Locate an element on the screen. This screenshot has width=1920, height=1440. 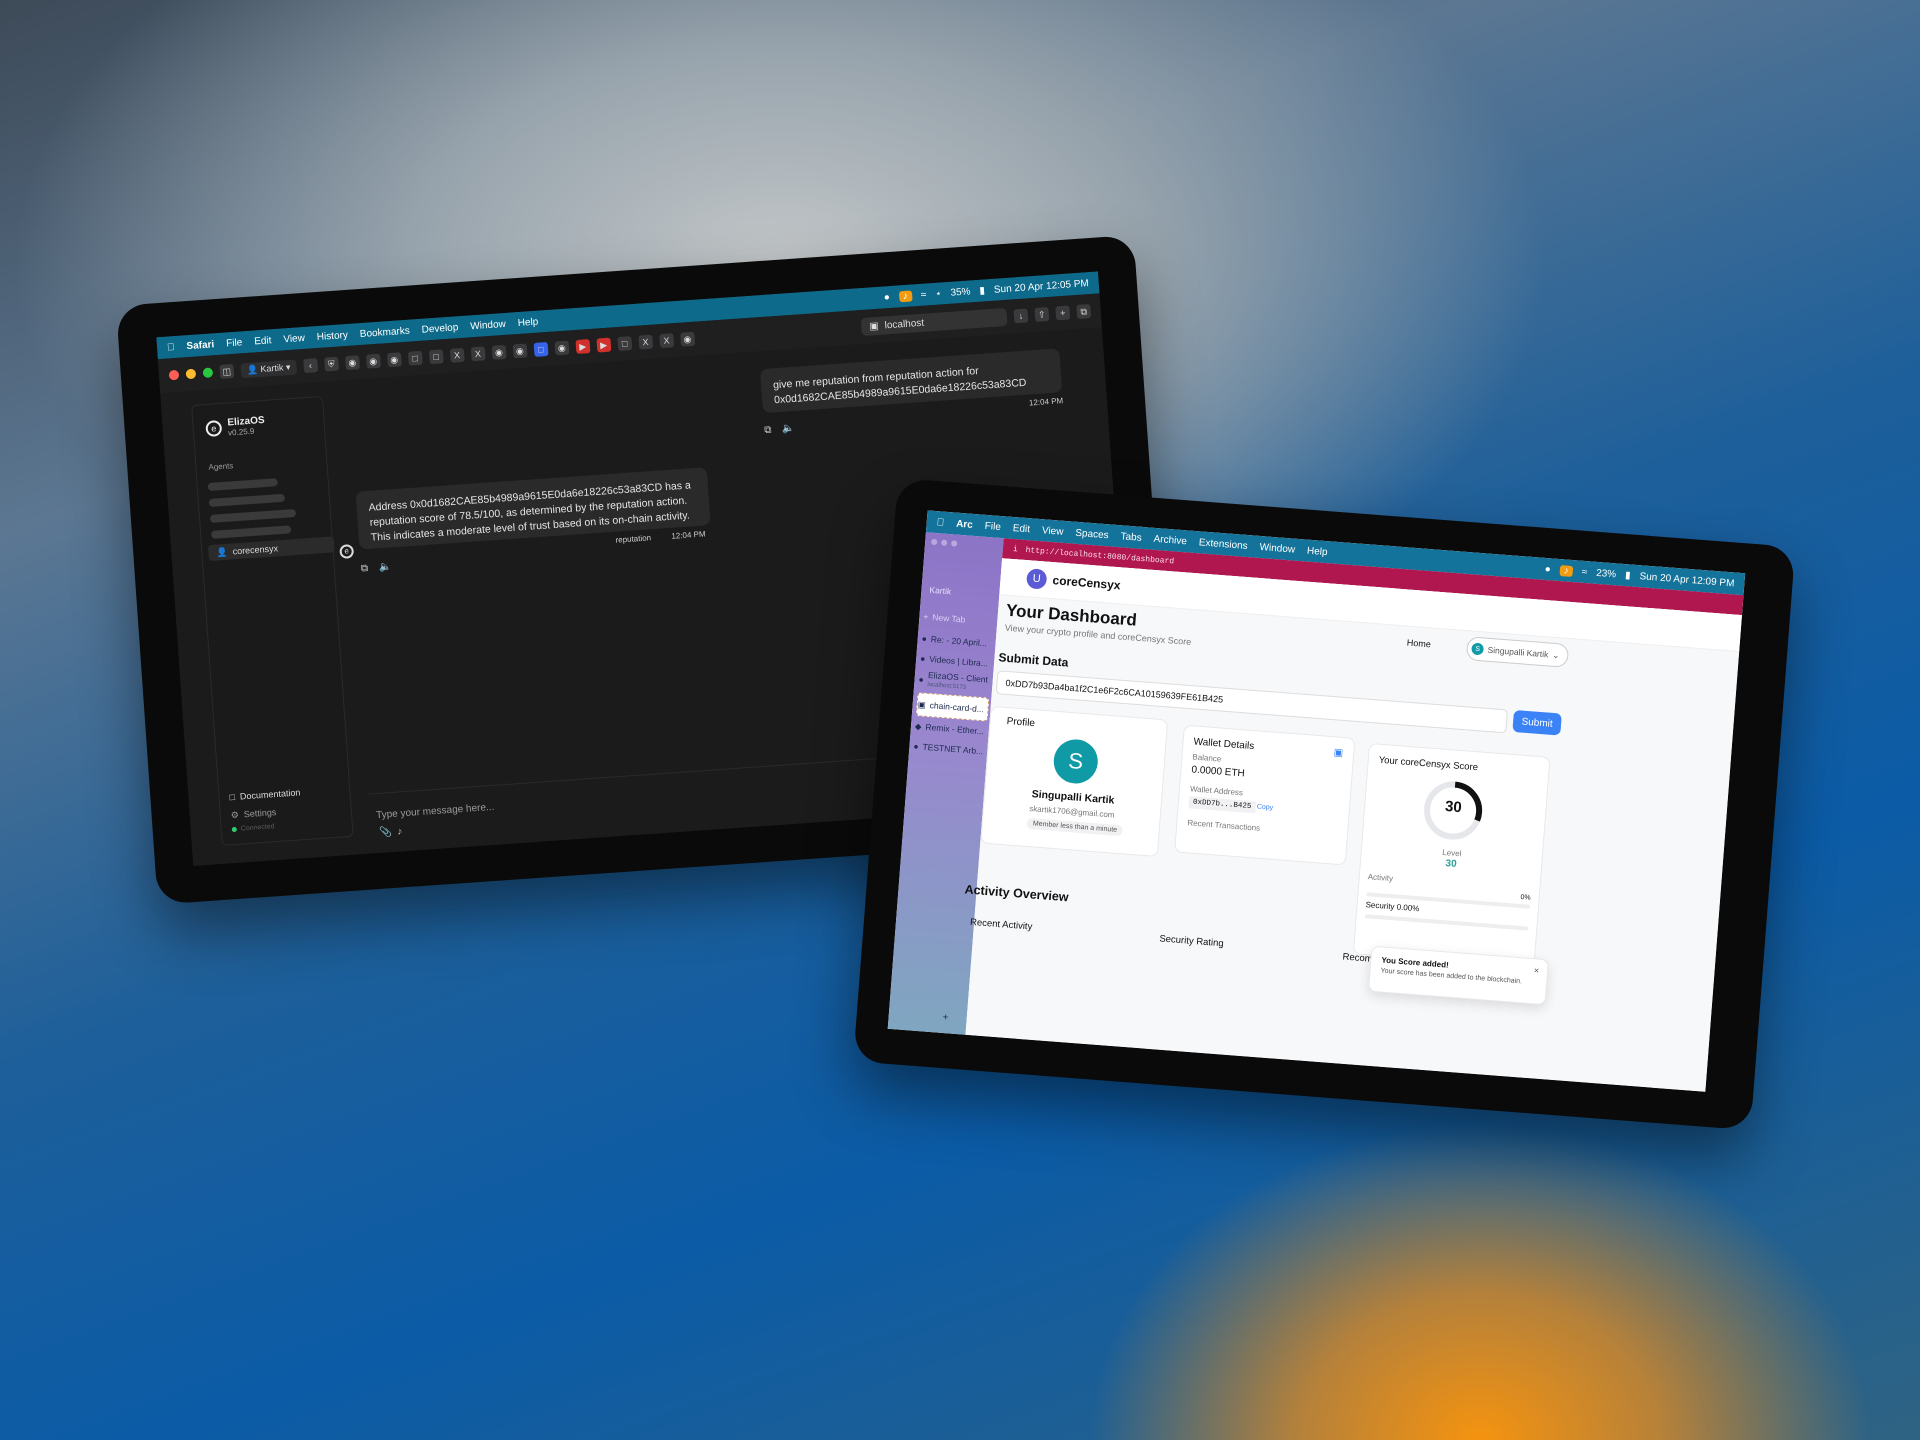
menu-app: Arc is located at coordinates (964, 524).